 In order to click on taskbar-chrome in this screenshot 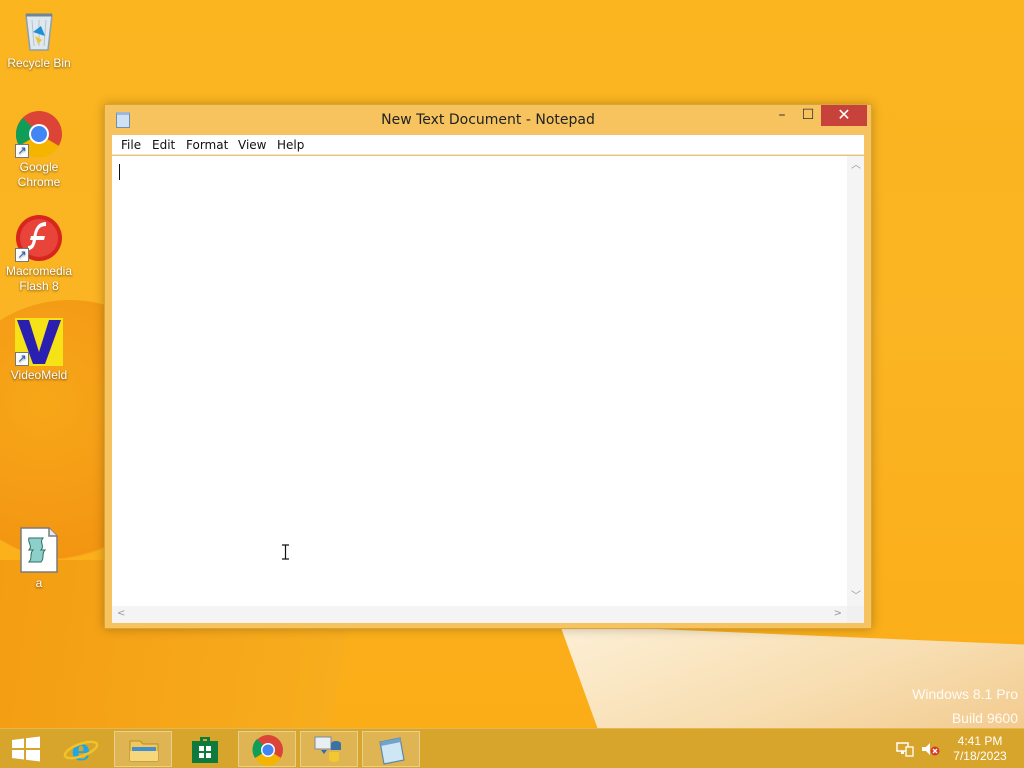, I will do `click(267, 749)`.